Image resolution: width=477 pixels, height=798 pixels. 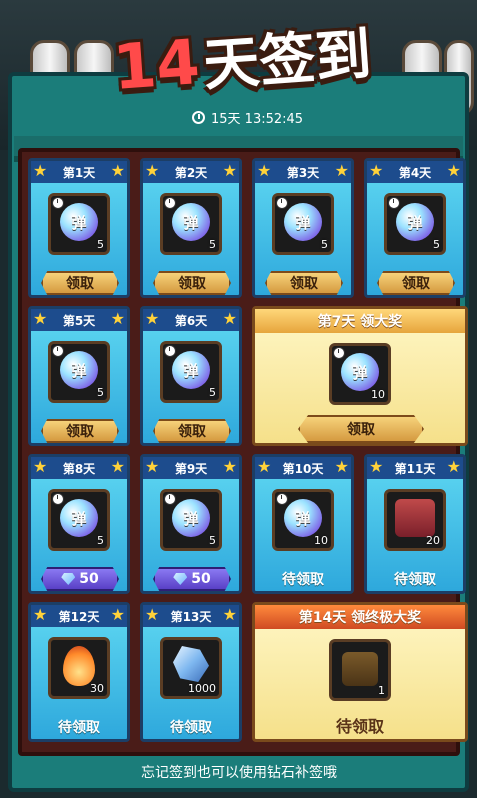 I want to click on fire-spirit-icon, so click(x=79, y=666).